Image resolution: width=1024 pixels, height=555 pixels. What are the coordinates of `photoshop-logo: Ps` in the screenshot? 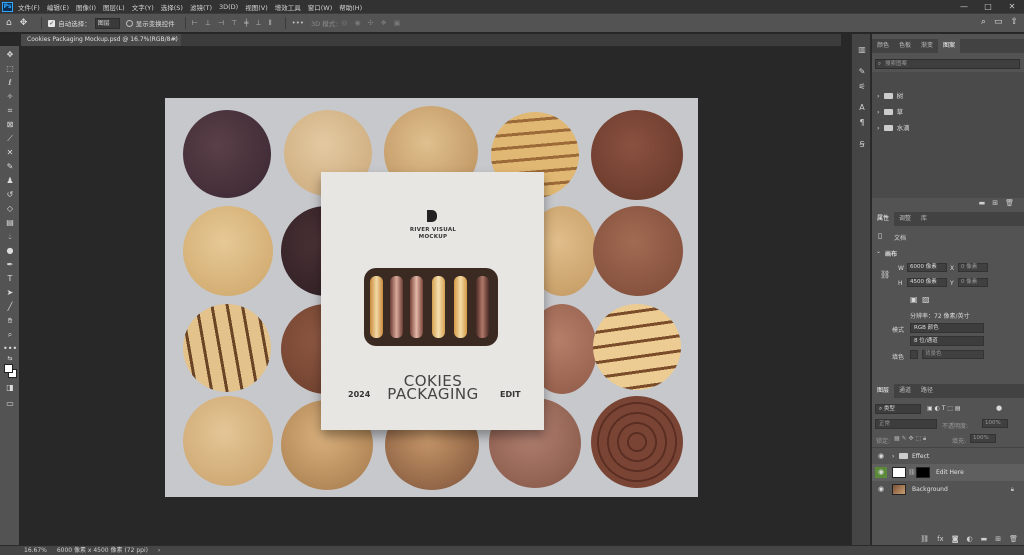 It's located at (7, 6).